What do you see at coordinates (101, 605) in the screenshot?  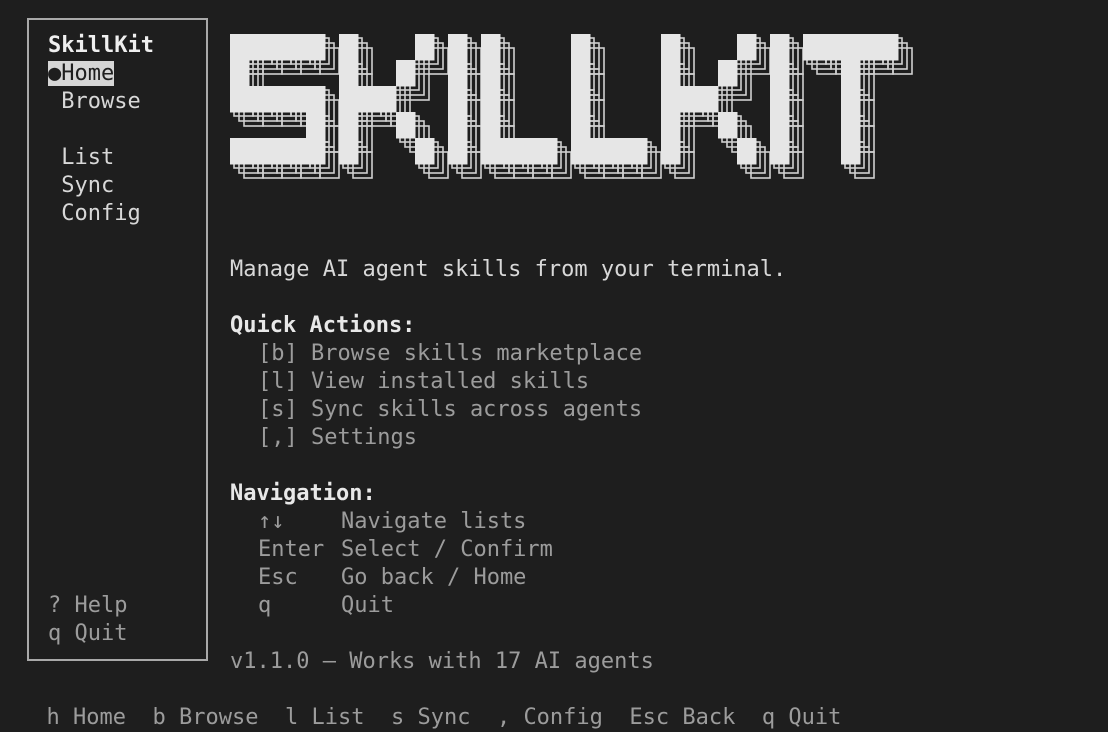 I see `help-label: Help` at bounding box center [101, 605].